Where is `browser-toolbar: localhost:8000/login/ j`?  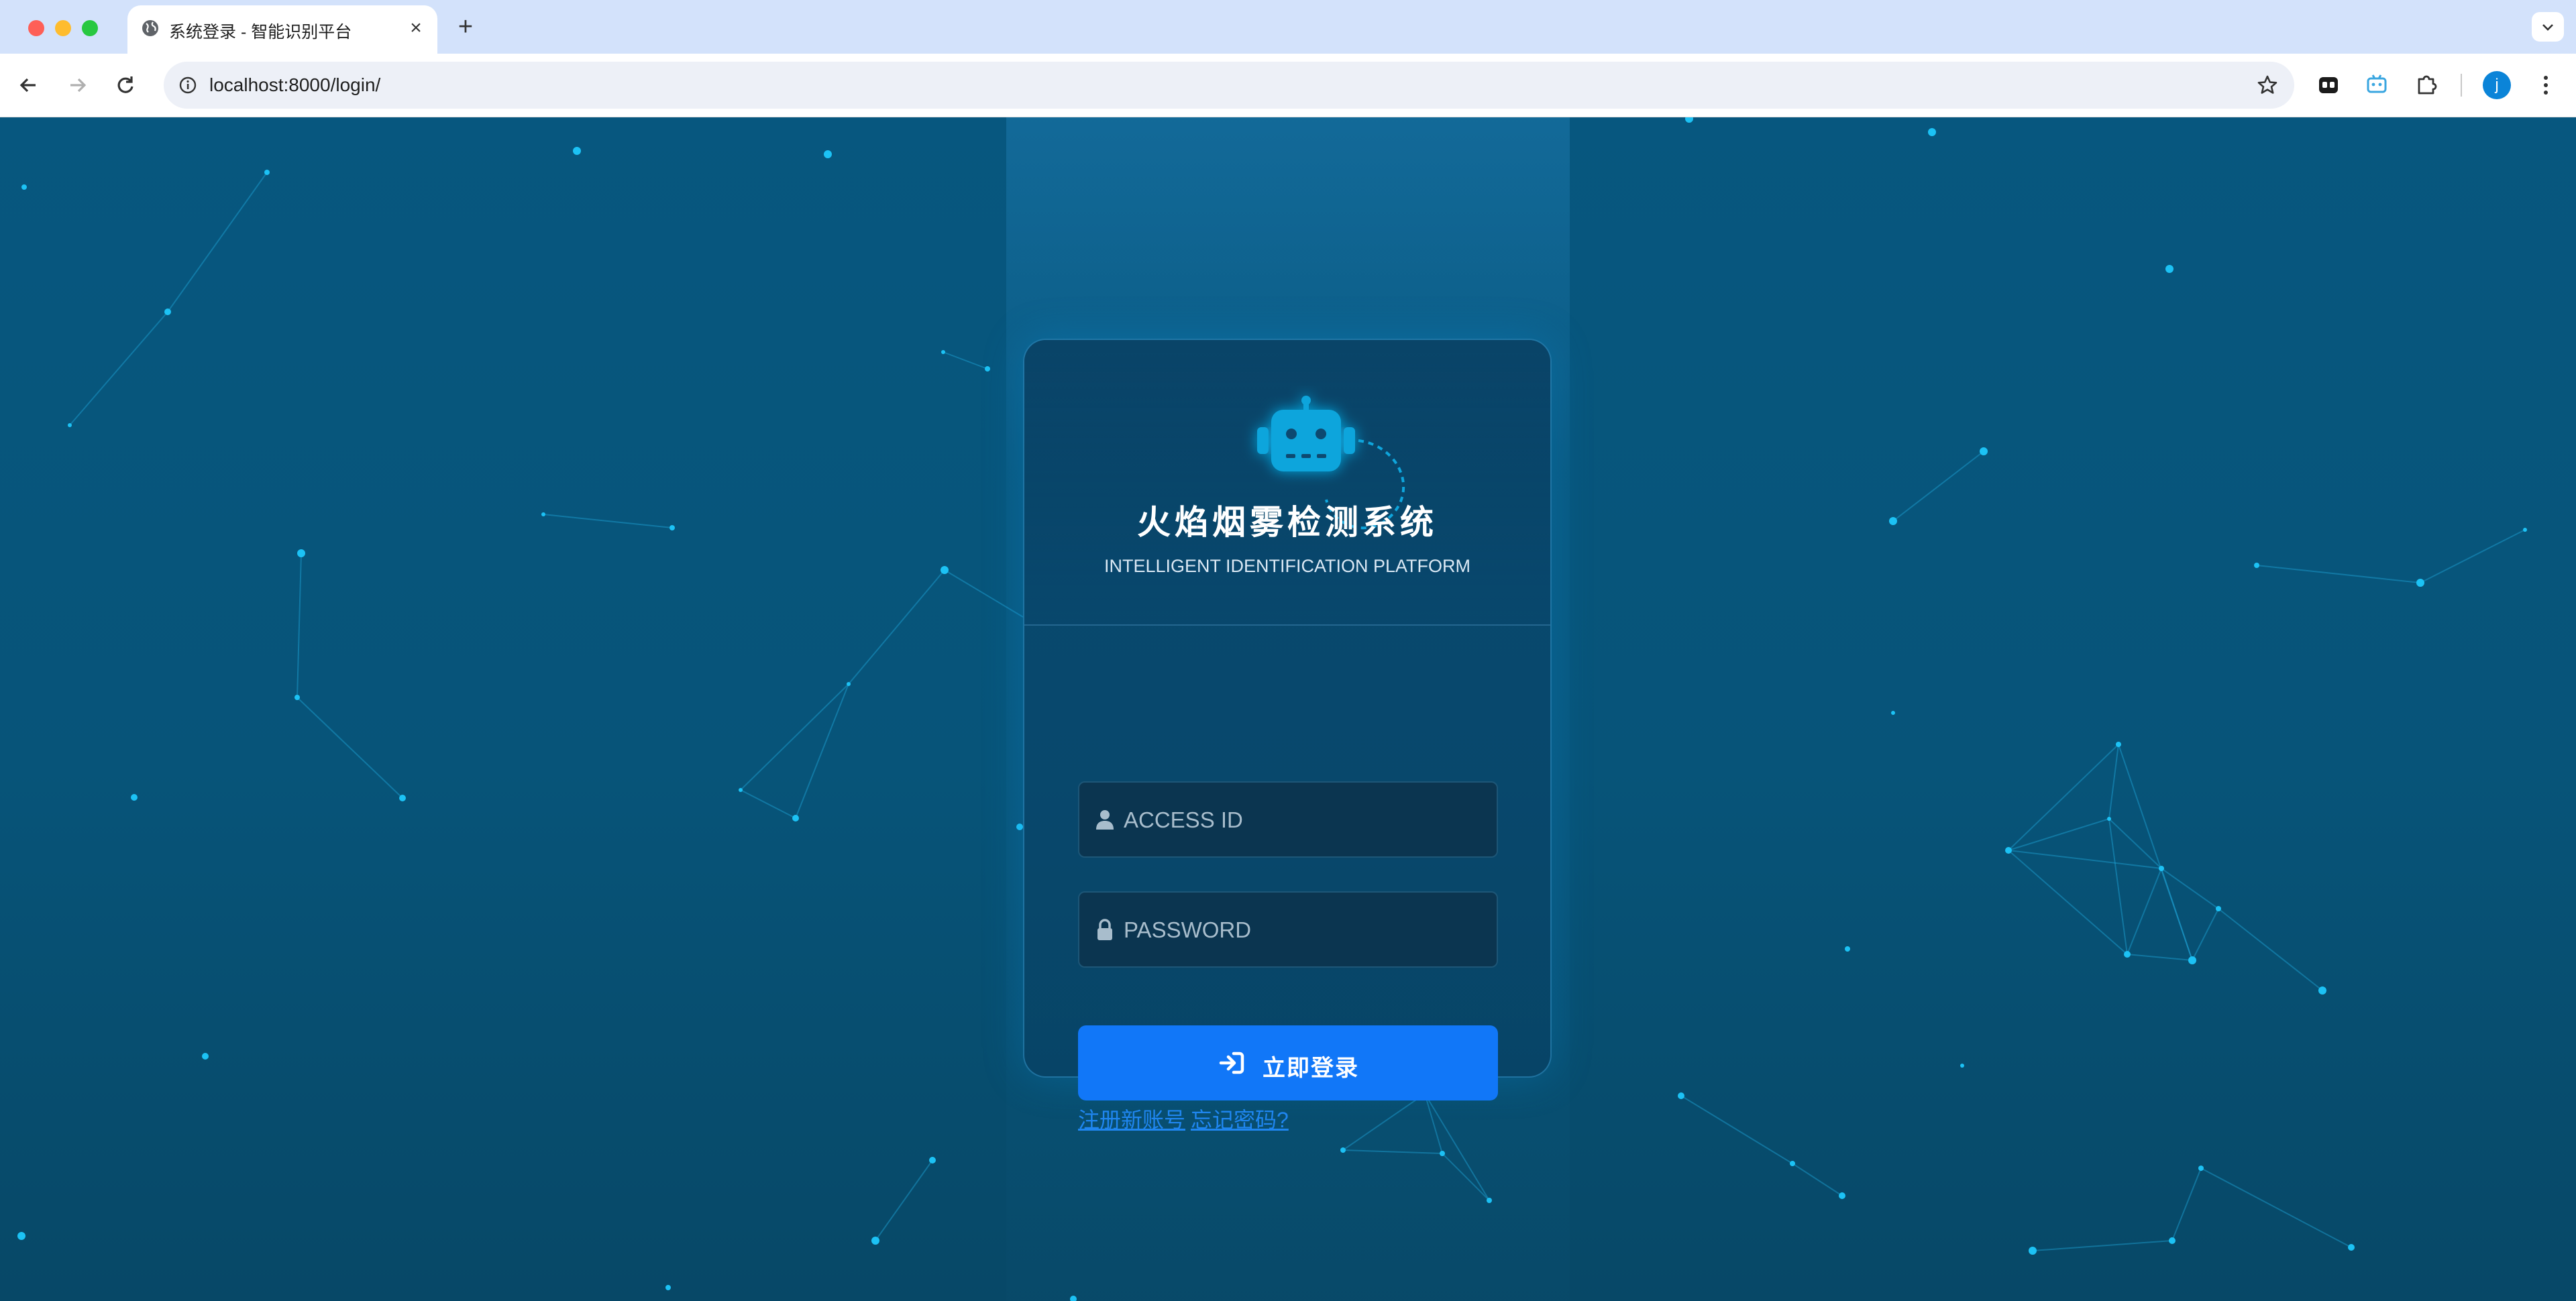
browser-toolbar: localhost:8000/login/ j is located at coordinates (1288, 85).